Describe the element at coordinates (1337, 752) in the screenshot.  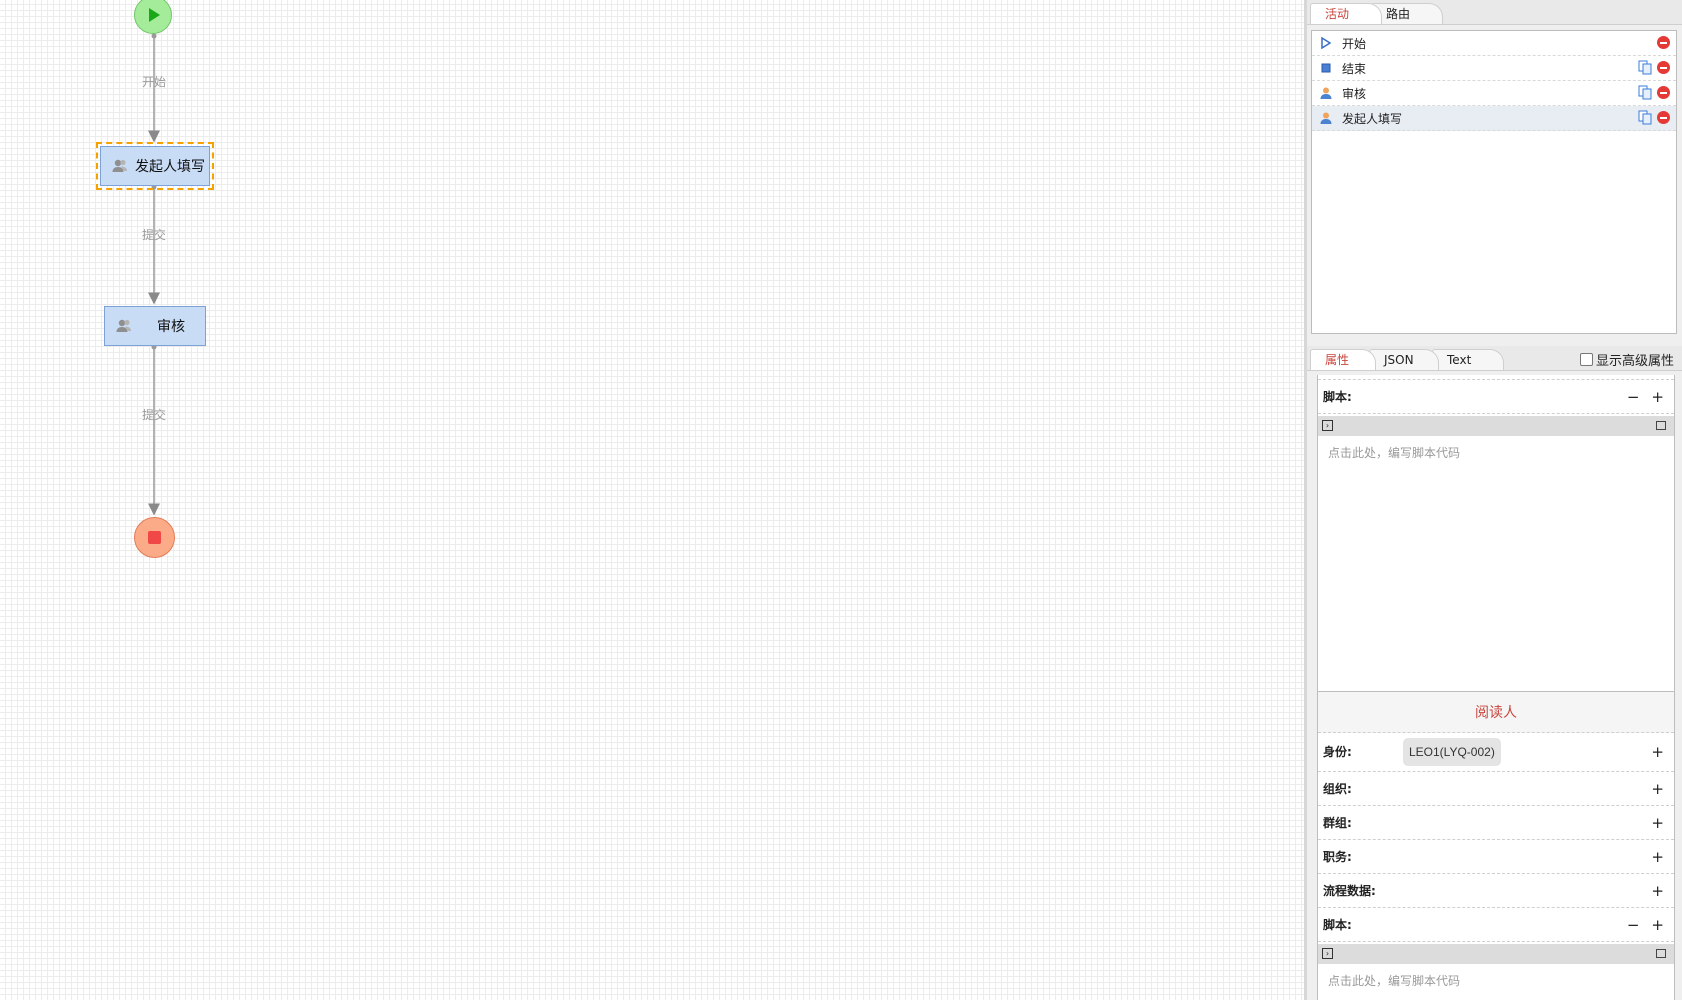
I see `identity-label: 身份:` at that location.